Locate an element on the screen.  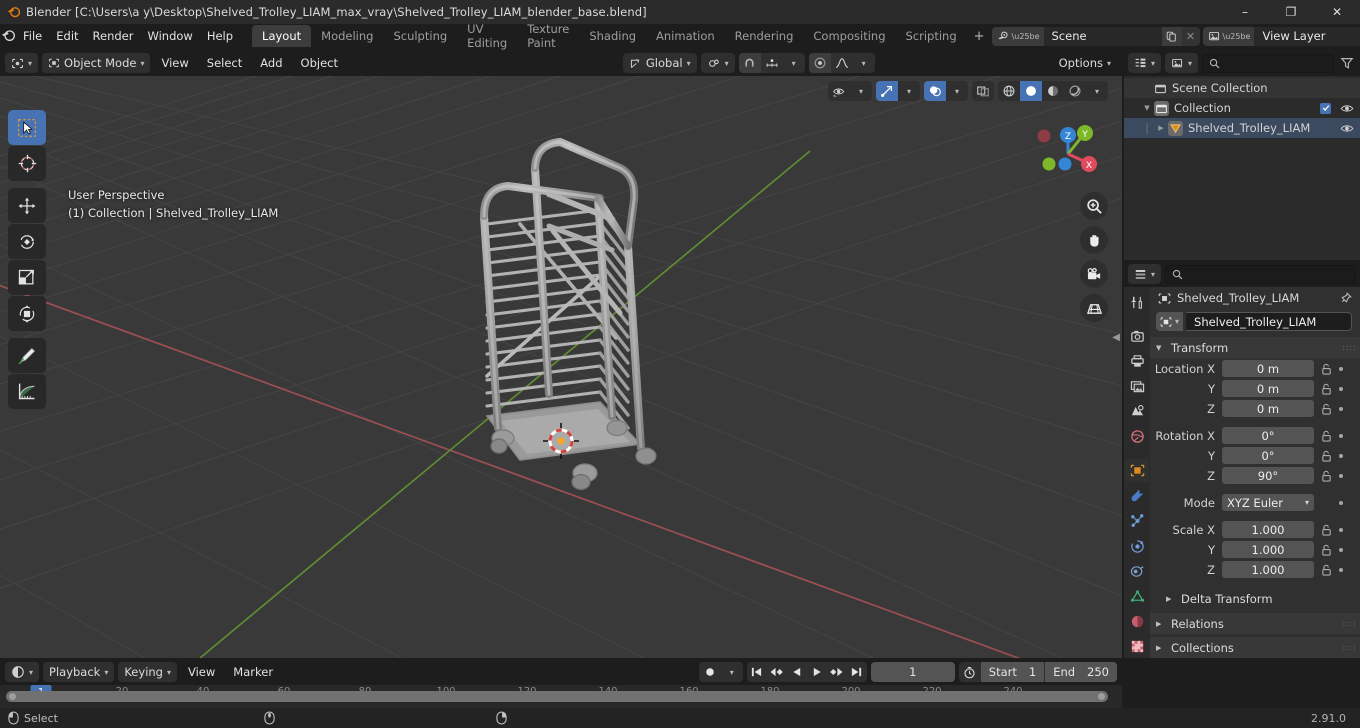
tool-annotate is located at coordinates (27, 355).